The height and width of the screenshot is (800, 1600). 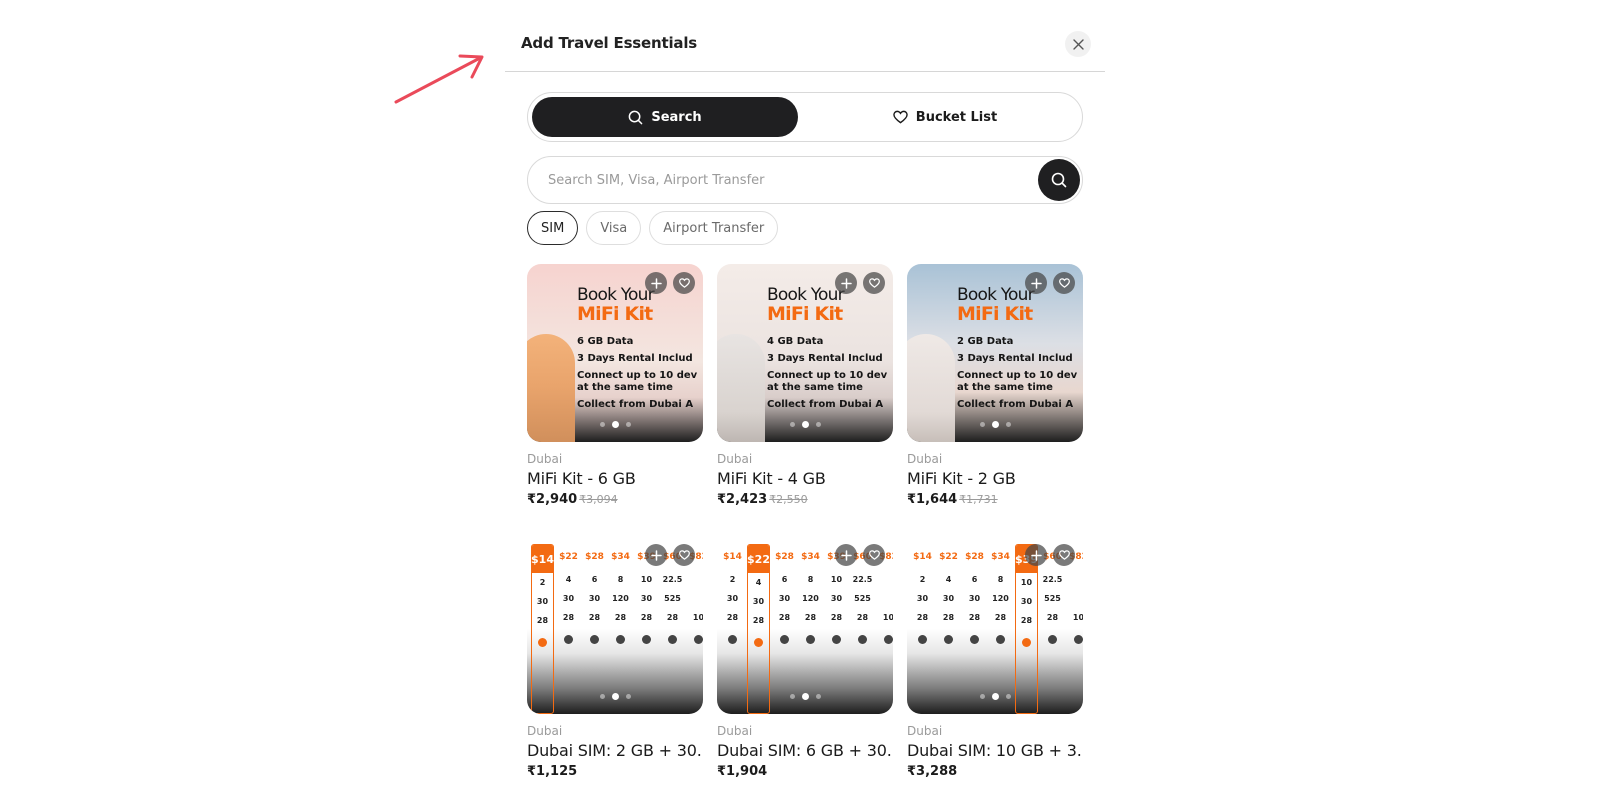 I want to click on plan-price: $22, so click(x=568, y=557).